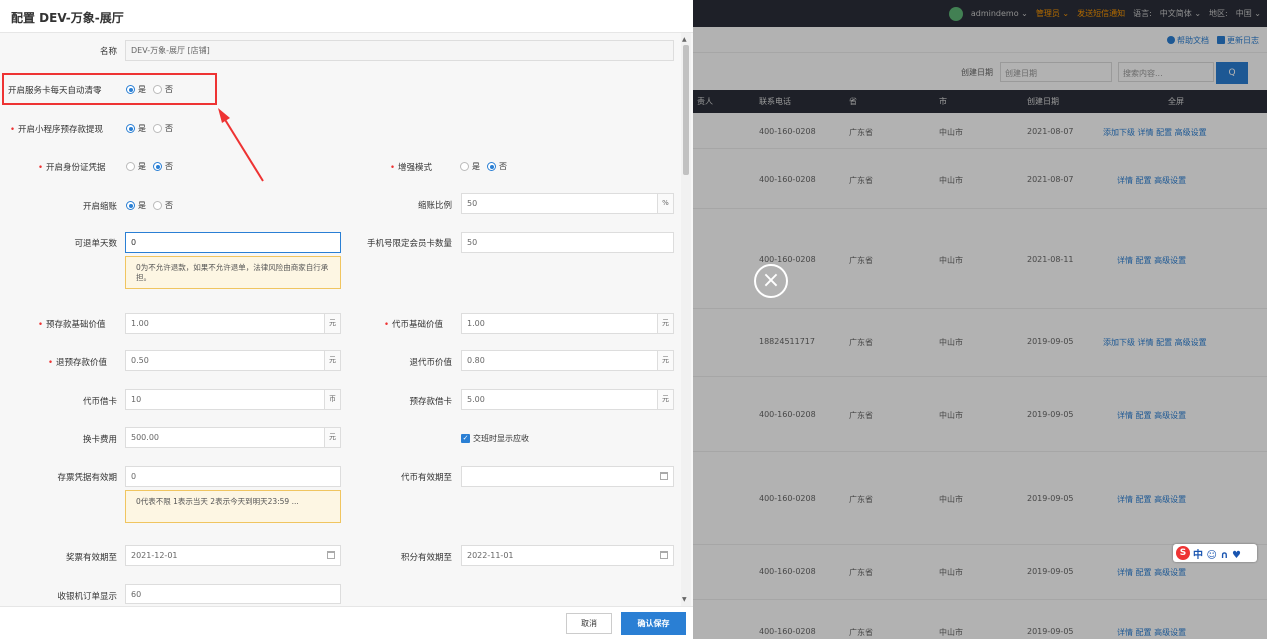 The image size is (1267, 639). Describe the element at coordinates (771, 281) in the screenshot. I see `close-icon: ×` at that location.